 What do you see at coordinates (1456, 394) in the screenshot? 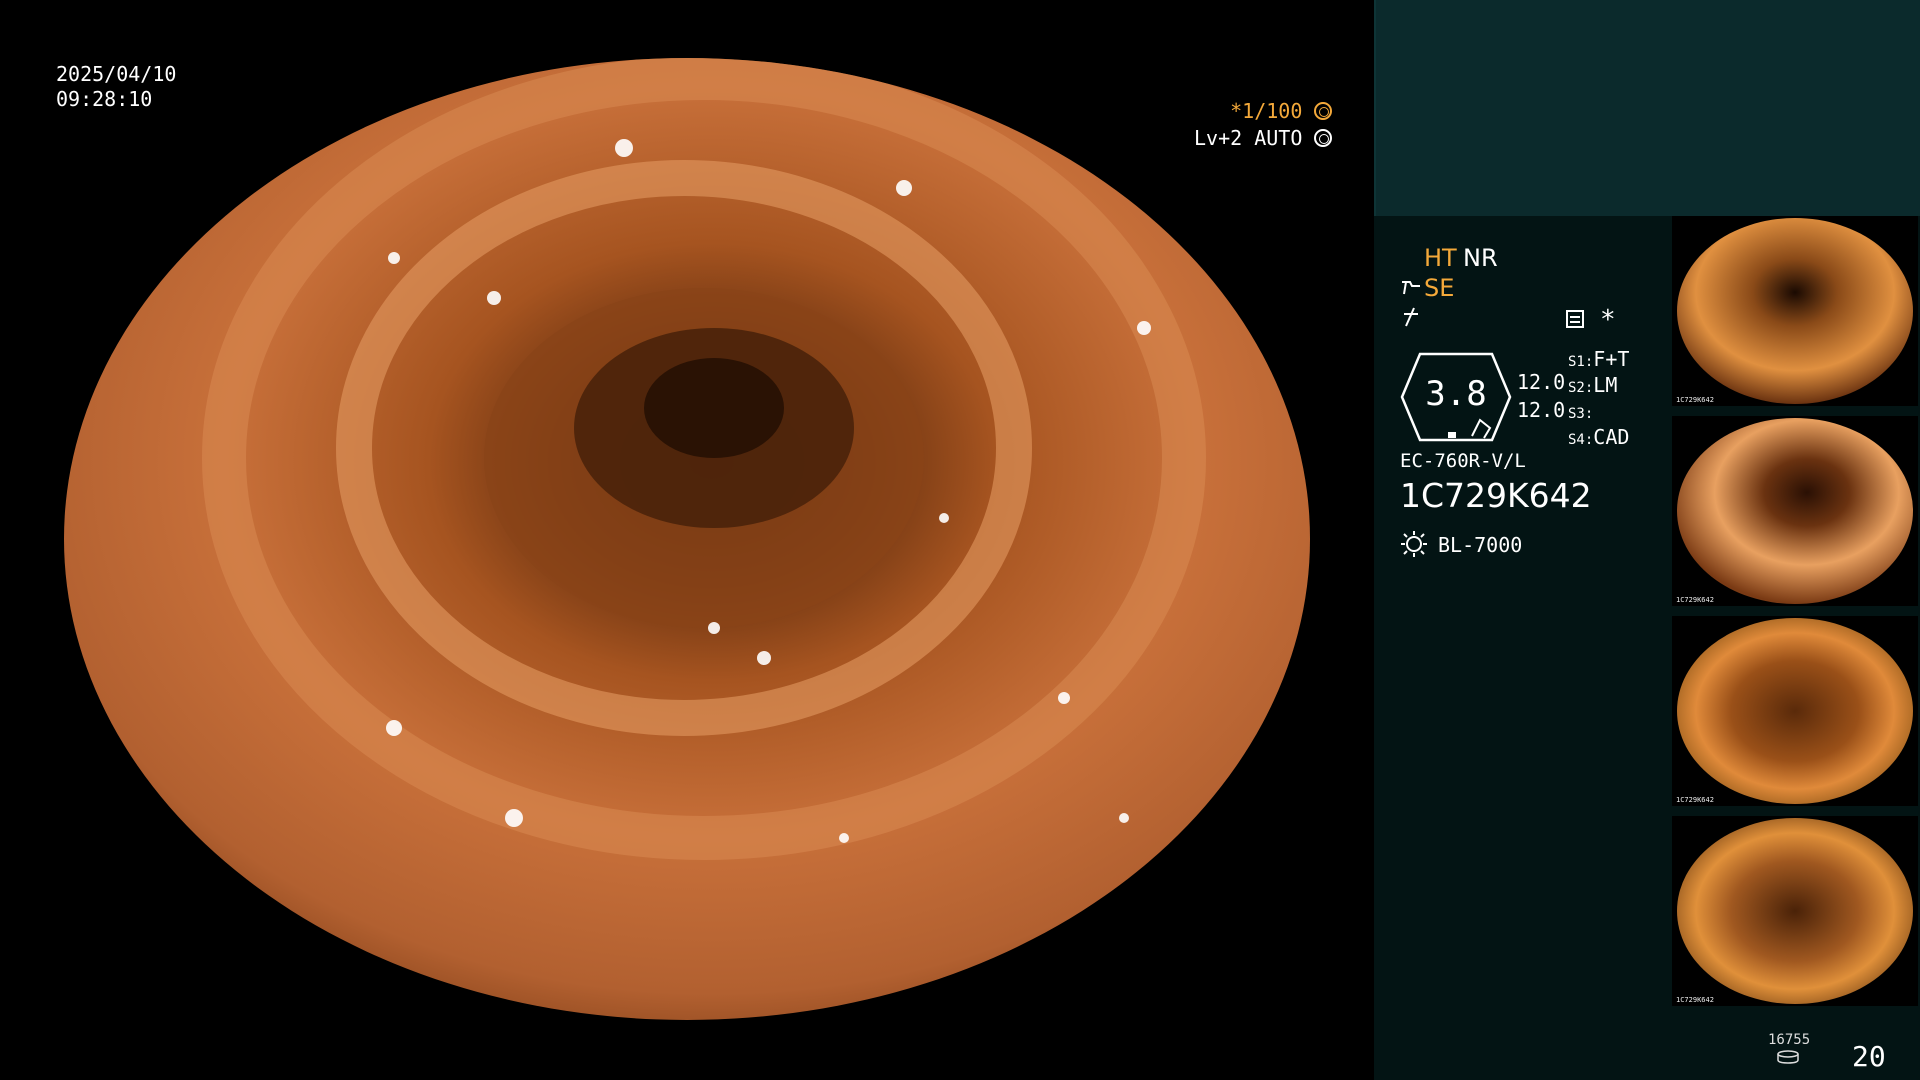
I see `brightness-value: 3.8` at bounding box center [1456, 394].